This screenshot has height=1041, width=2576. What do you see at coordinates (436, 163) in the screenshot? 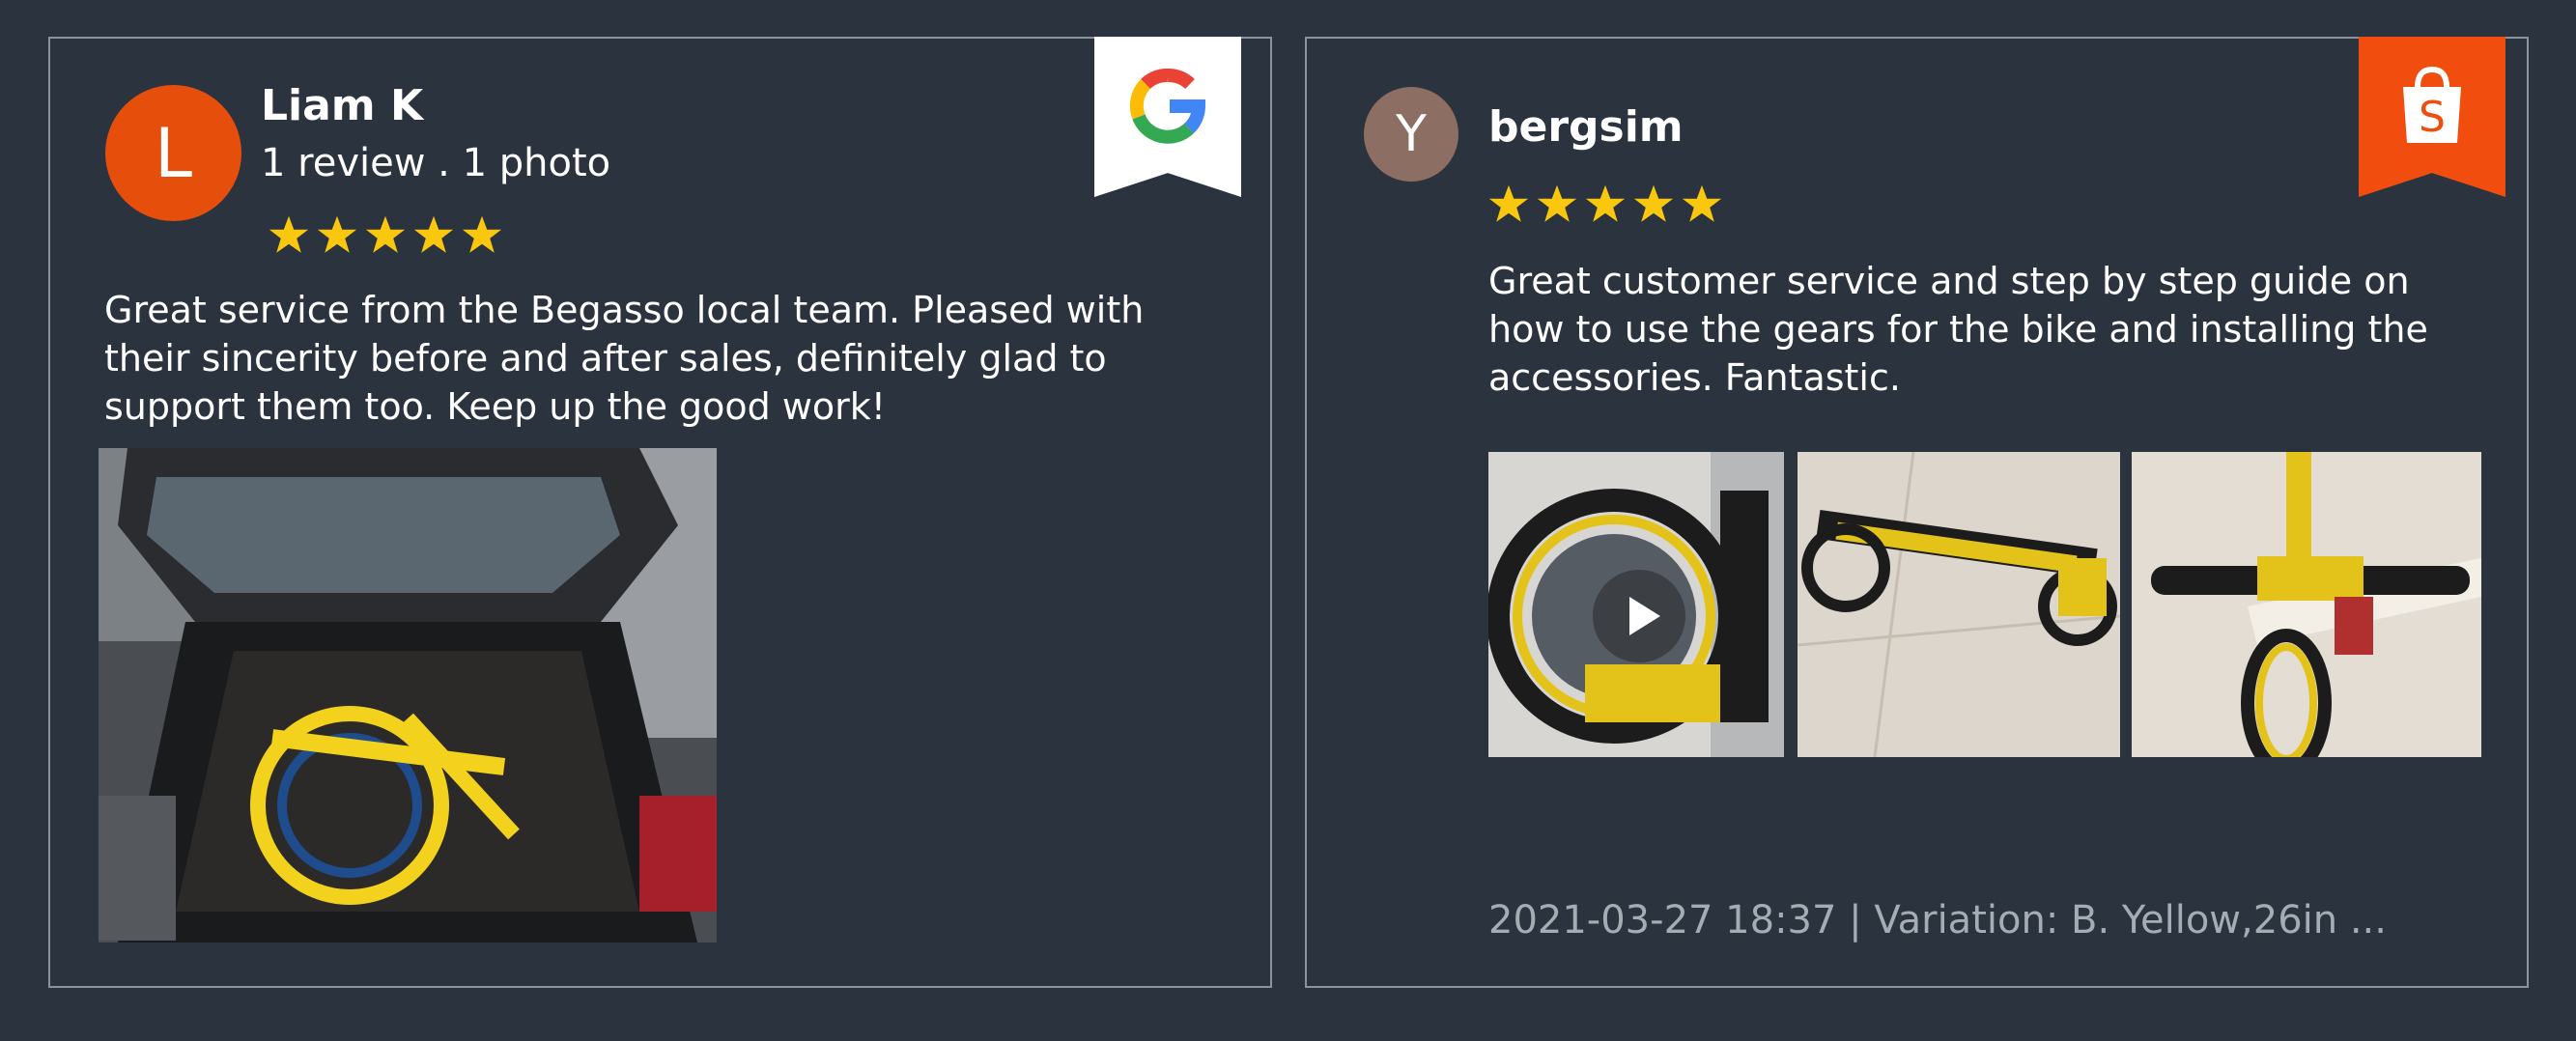
I see `reviewer-meta: 1 review . 1 photo` at bounding box center [436, 163].